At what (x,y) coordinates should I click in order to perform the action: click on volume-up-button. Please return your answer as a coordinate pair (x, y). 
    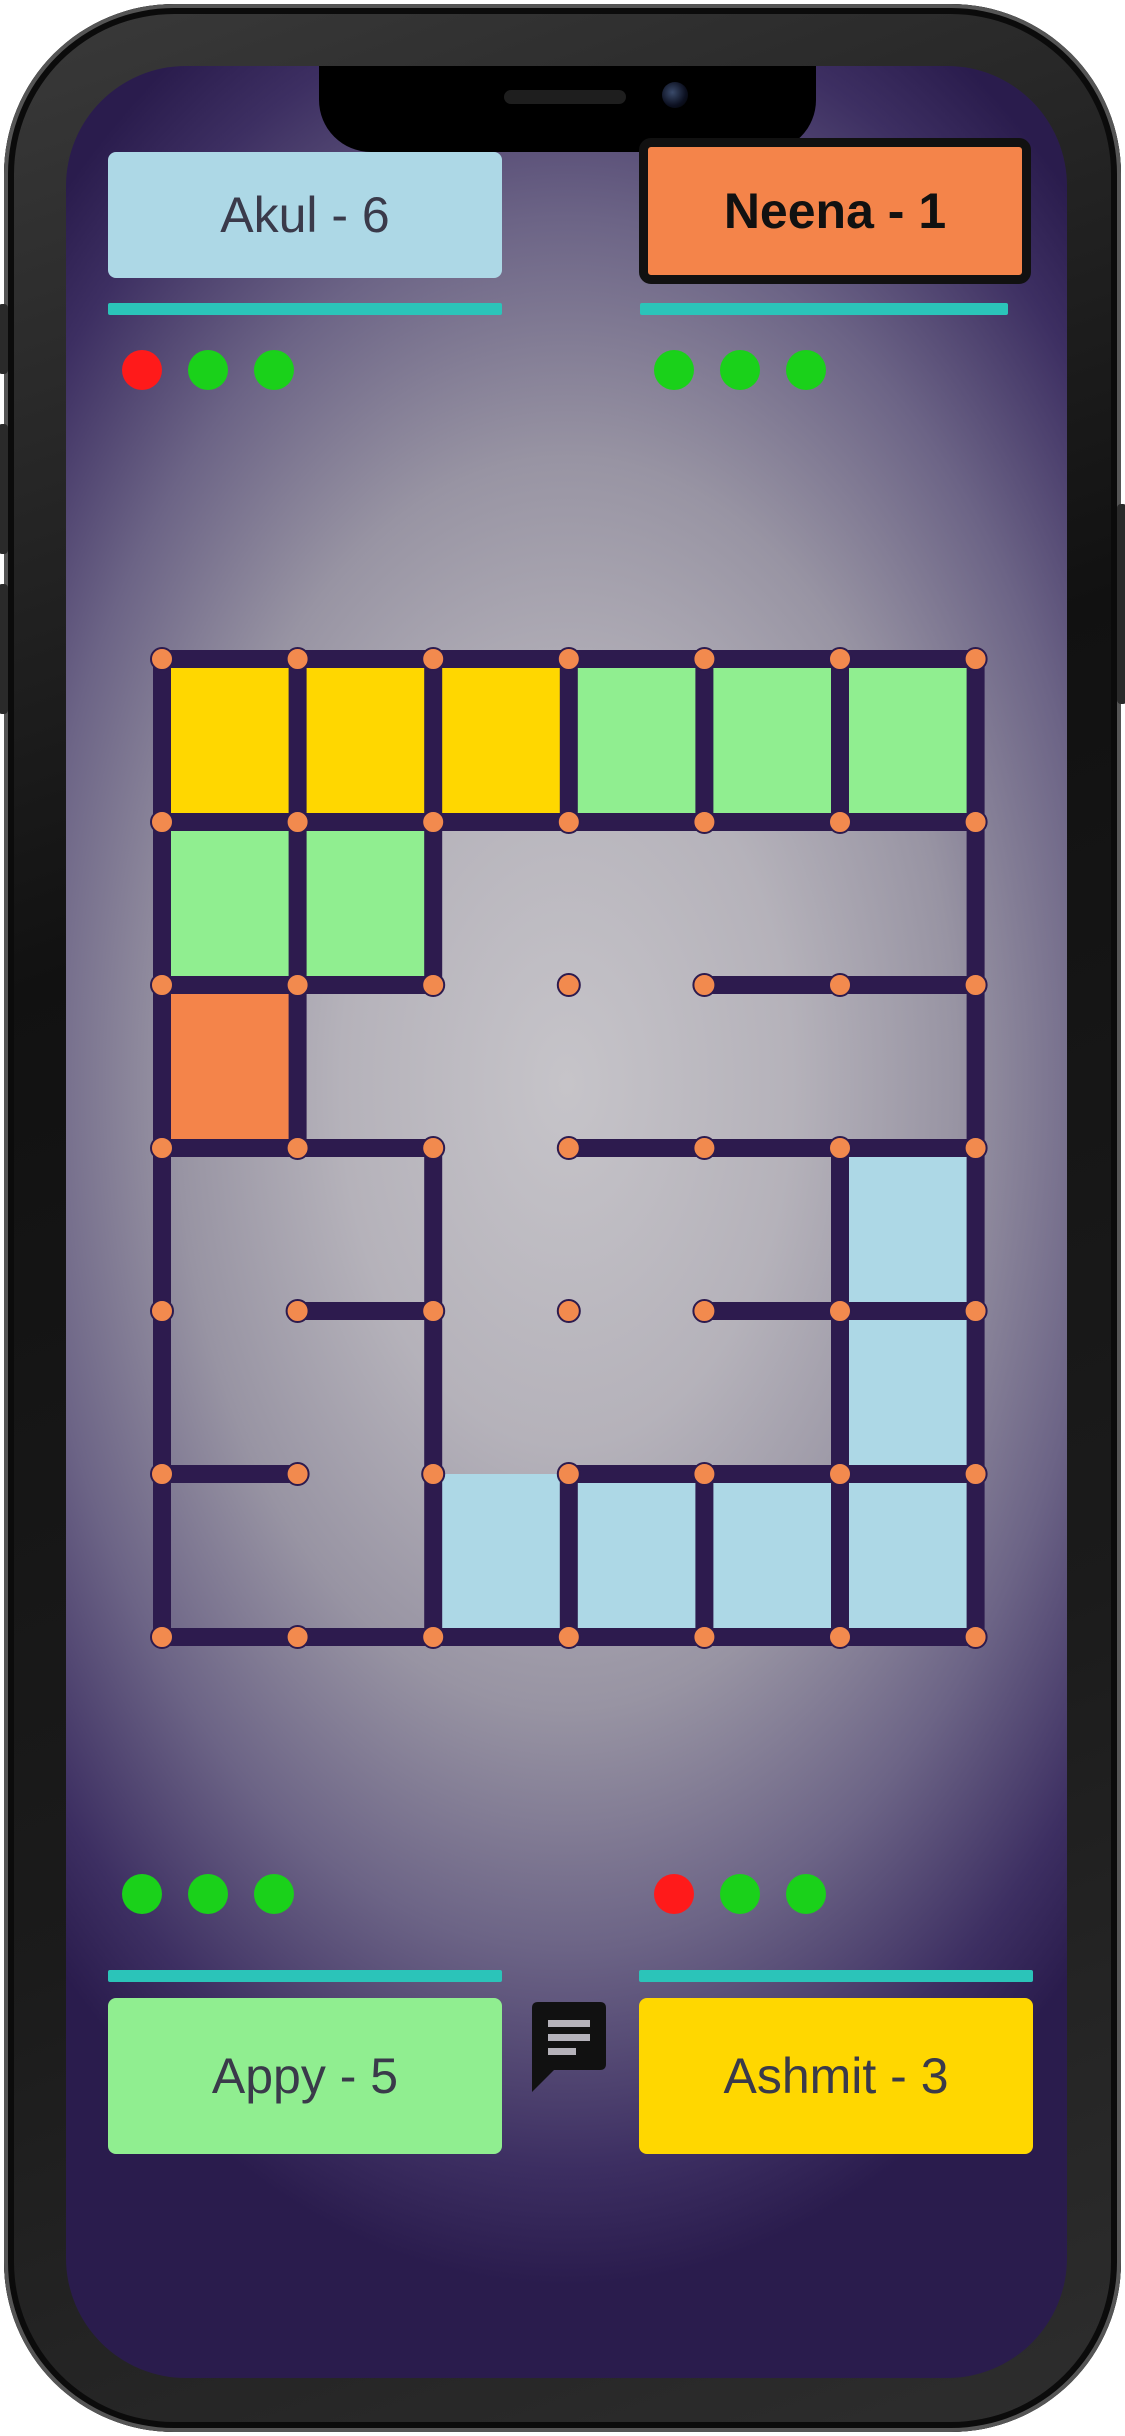
    Looking at the image, I should click on (4, 489).